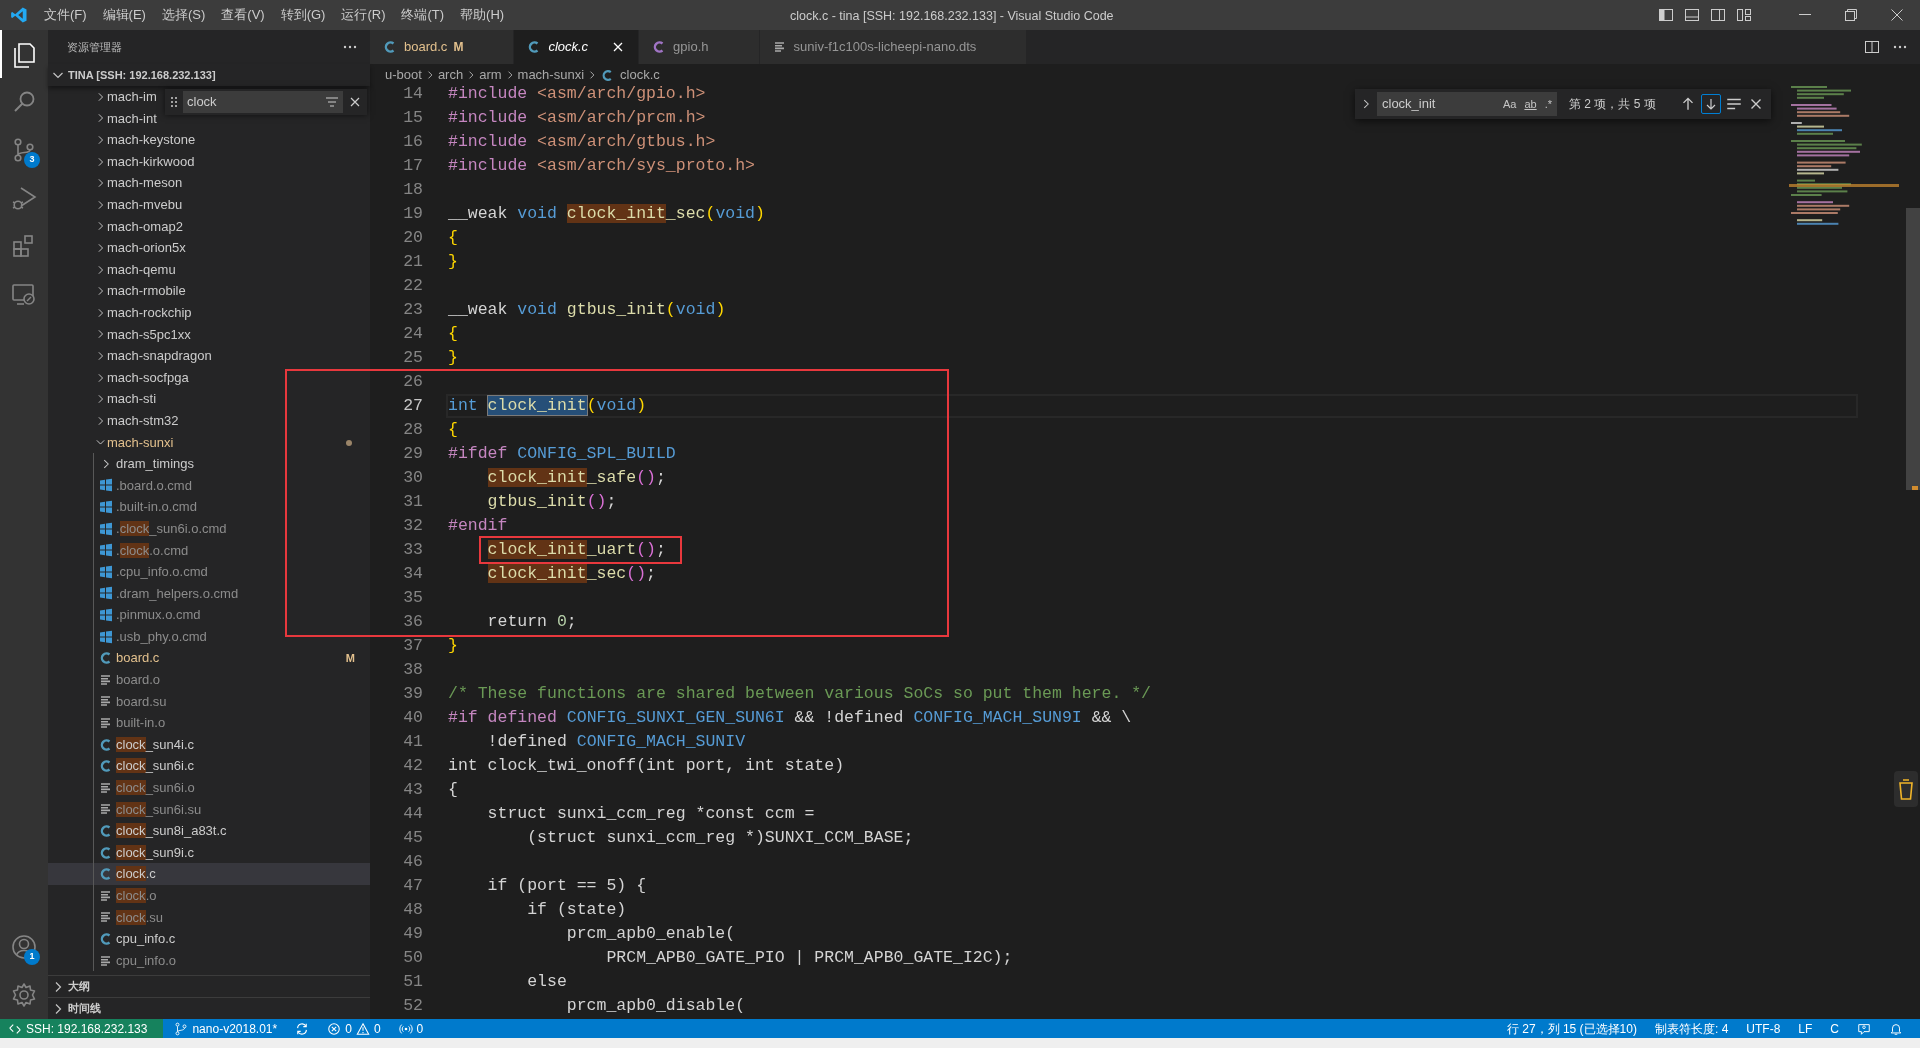 This screenshot has width=1920, height=1048. I want to click on status-item: SSH: 192.168.232.133, so click(82, 1028).